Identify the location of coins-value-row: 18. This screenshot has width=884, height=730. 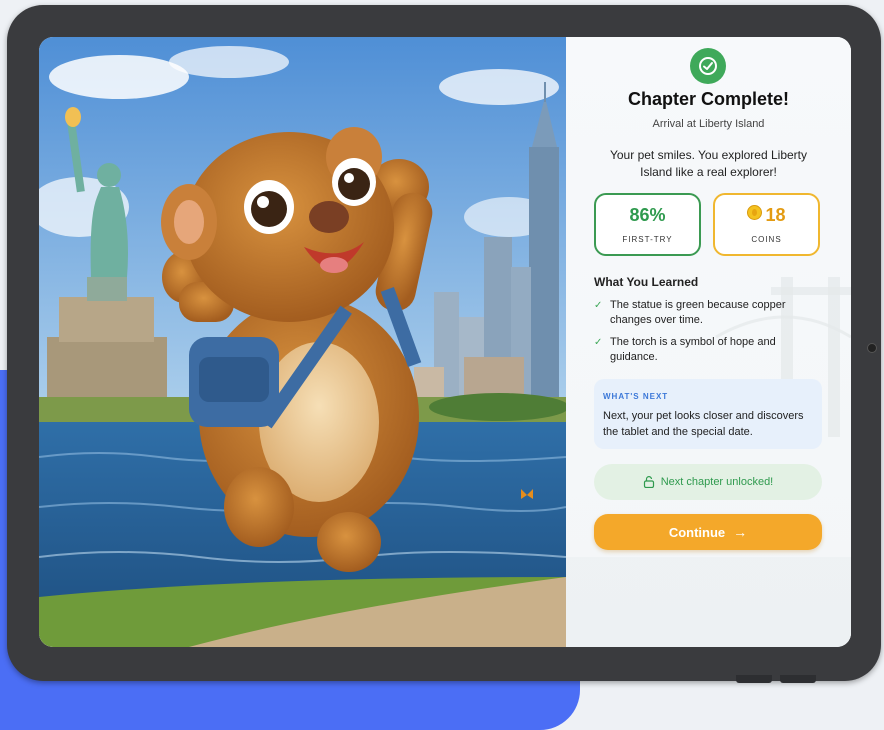
(766, 215).